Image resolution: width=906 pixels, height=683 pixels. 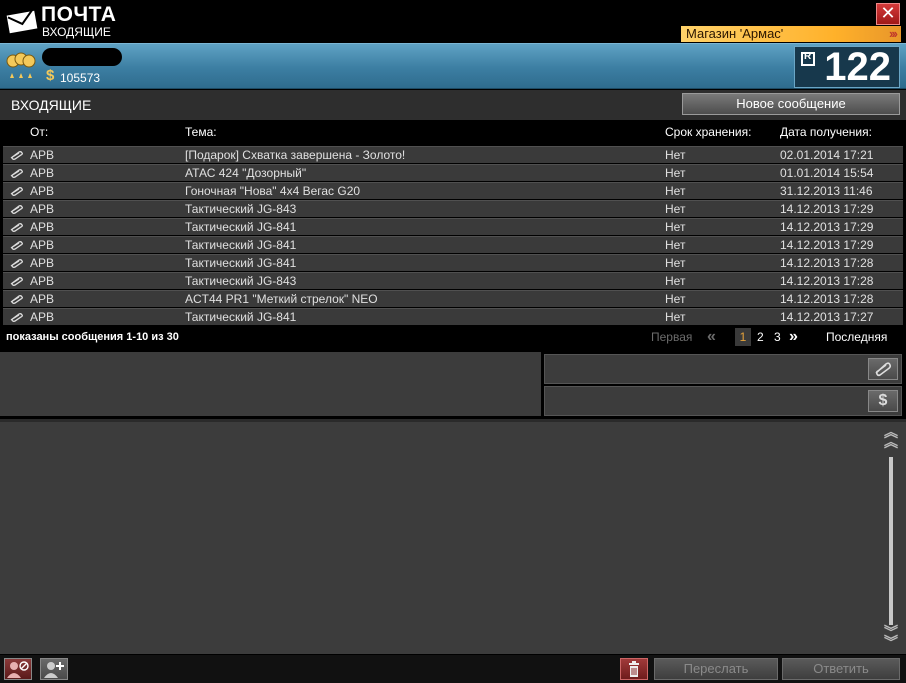 What do you see at coordinates (888, 14) in the screenshot?
I see `close-button: ✕` at bounding box center [888, 14].